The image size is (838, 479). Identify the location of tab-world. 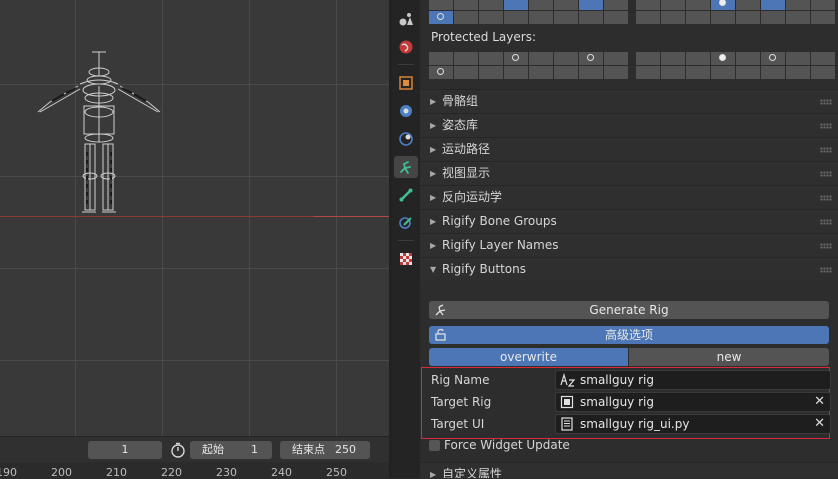
(406, 47).